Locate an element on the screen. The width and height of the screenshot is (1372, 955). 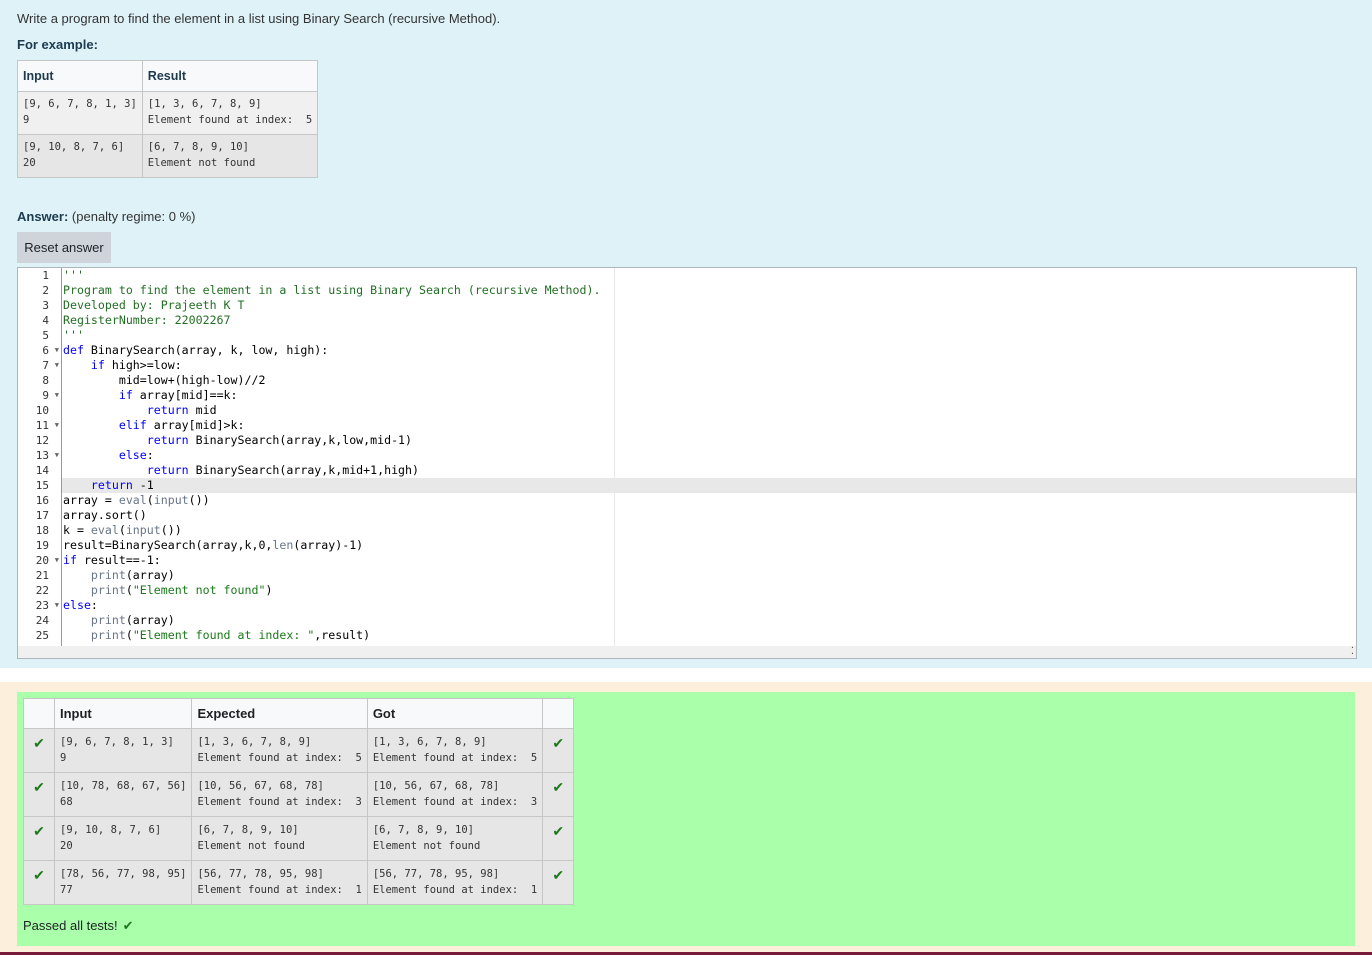
results-header-expected: Expected is located at coordinates (279, 713).